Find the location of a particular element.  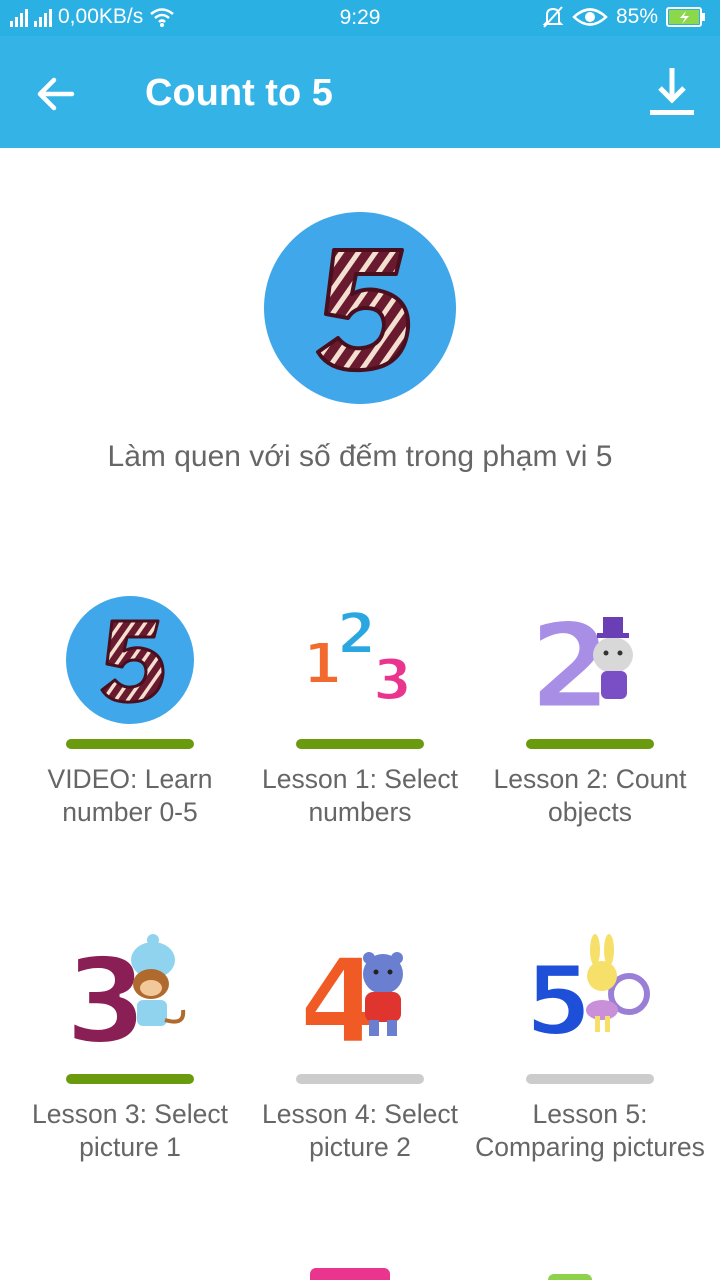

lesson-label: Lesson 2: Count objects is located at coordinates (590, 795).